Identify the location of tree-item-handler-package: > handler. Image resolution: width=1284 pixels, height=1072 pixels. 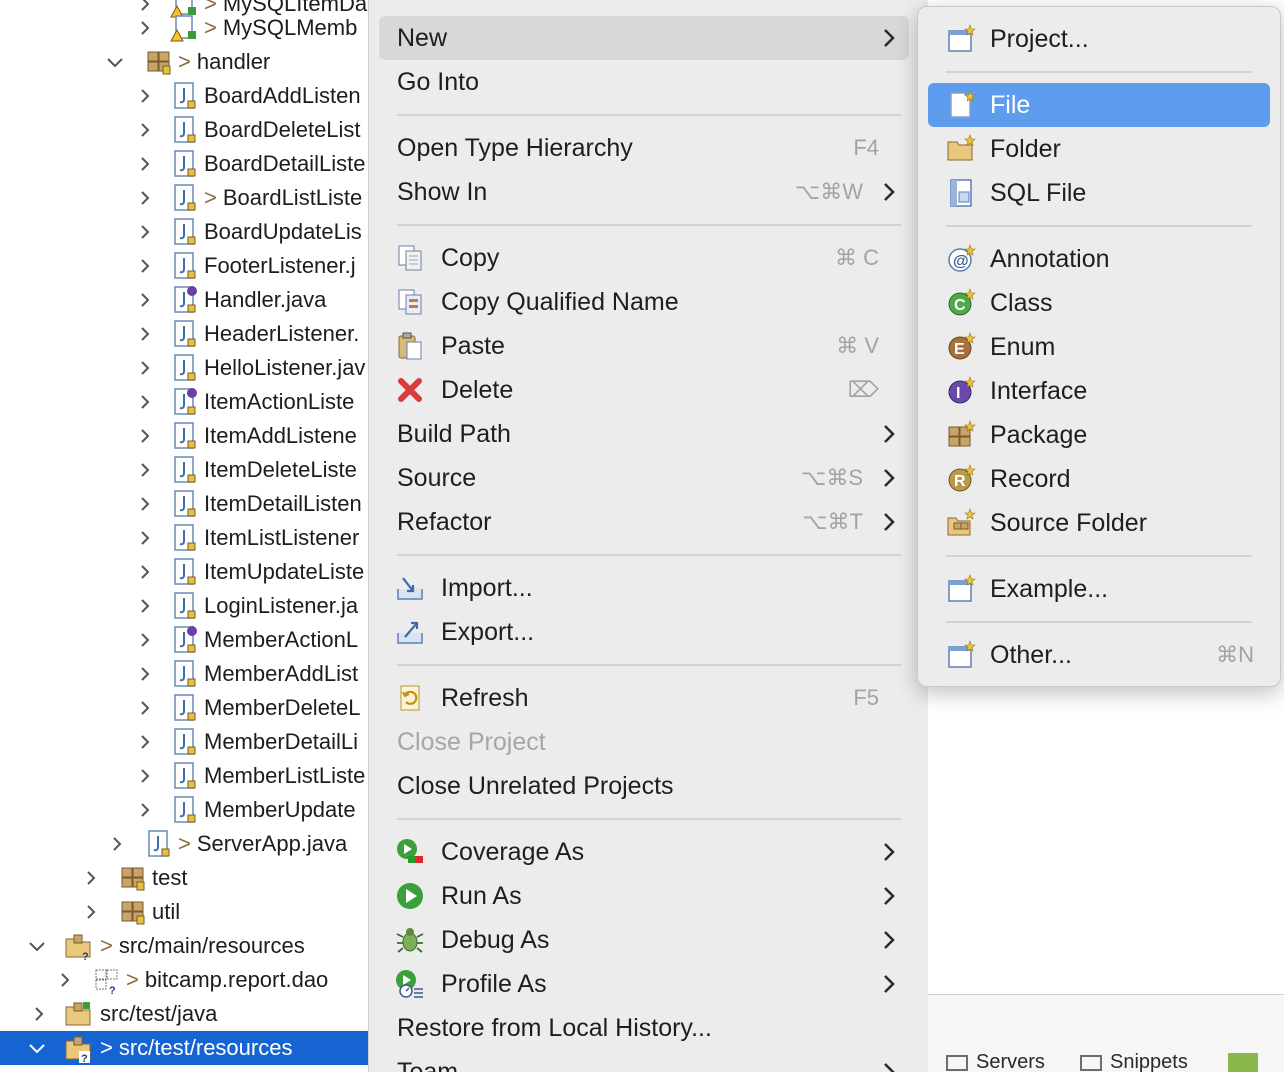
(184, 62).